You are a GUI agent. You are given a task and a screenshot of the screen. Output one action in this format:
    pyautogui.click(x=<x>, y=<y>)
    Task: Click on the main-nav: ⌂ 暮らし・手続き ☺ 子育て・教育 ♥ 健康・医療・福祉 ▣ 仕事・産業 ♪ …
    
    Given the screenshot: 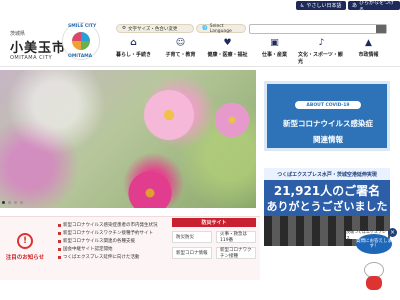 What is the action you would take?
    pyautogui.click(x=251, y=51)
    